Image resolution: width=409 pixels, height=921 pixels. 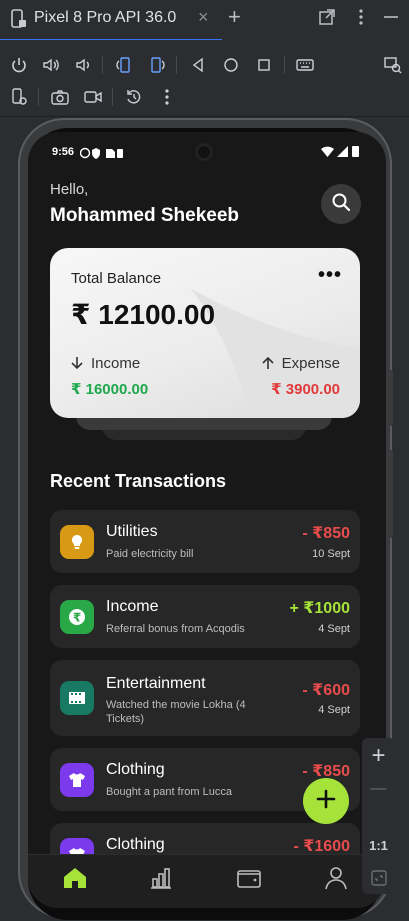 What do you see at coordinates (378, 756) in the screenshot?
I see `zoom-in-button: +` at bounding box center [378, 756].